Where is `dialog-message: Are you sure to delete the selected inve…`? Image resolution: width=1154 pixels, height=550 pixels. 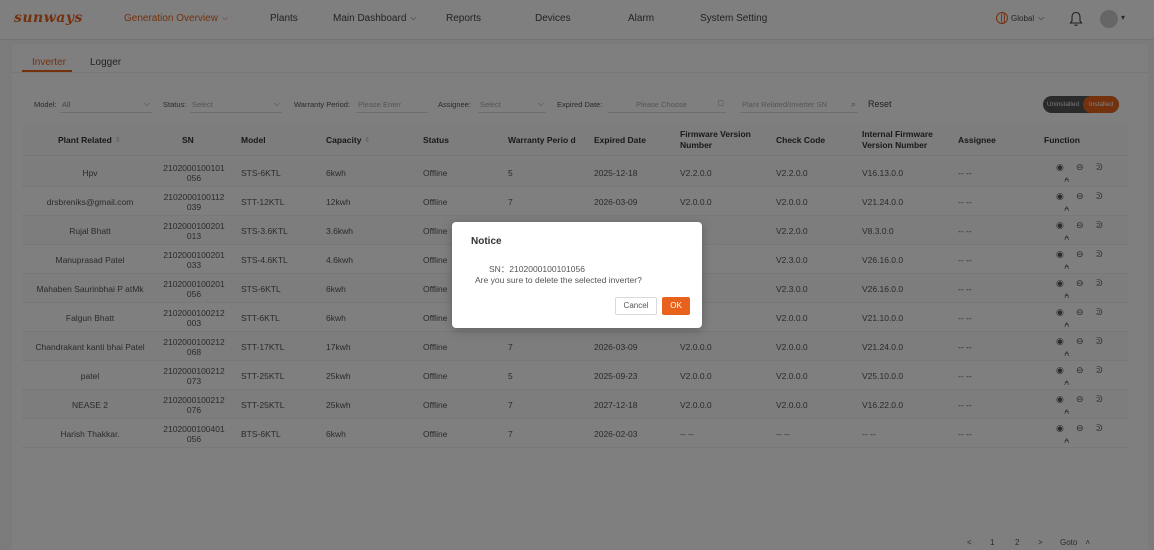
dialog-message: Are you sure to delete the selected inve… is located at coordinates (558, 280).